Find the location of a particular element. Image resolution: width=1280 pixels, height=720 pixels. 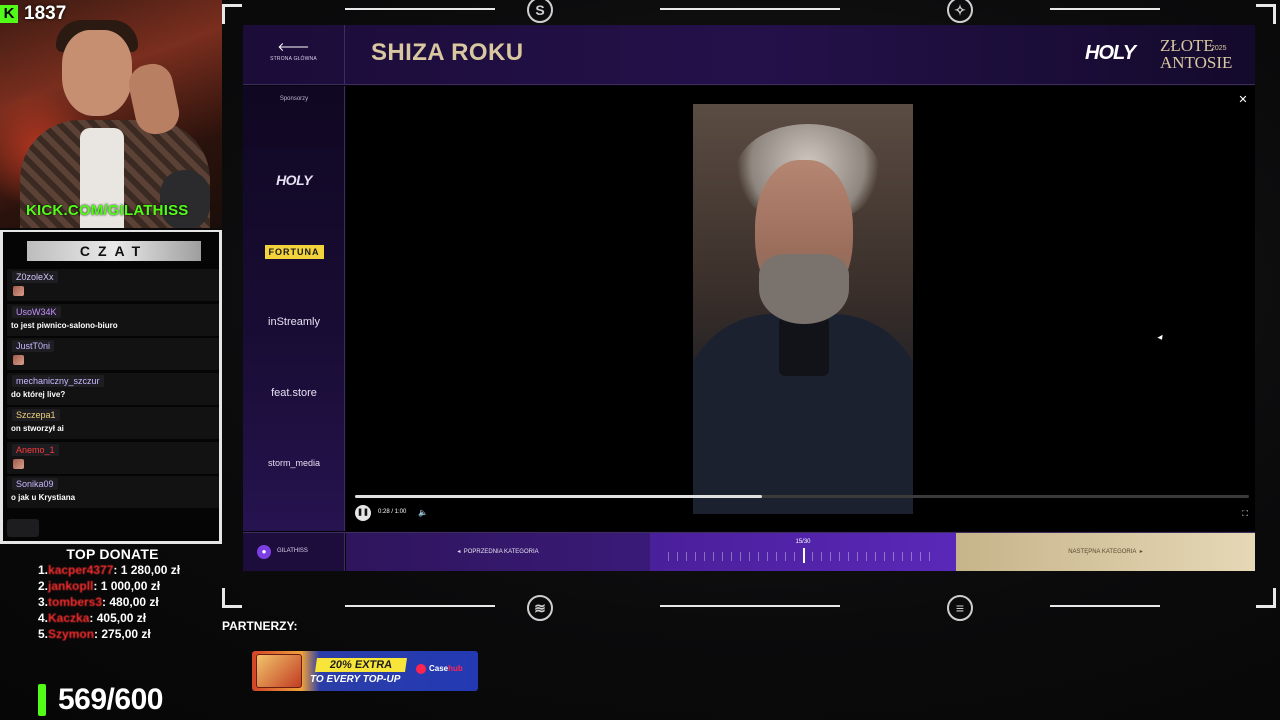

pause-icon: ❚❚ is located at coordinates (363, 513).